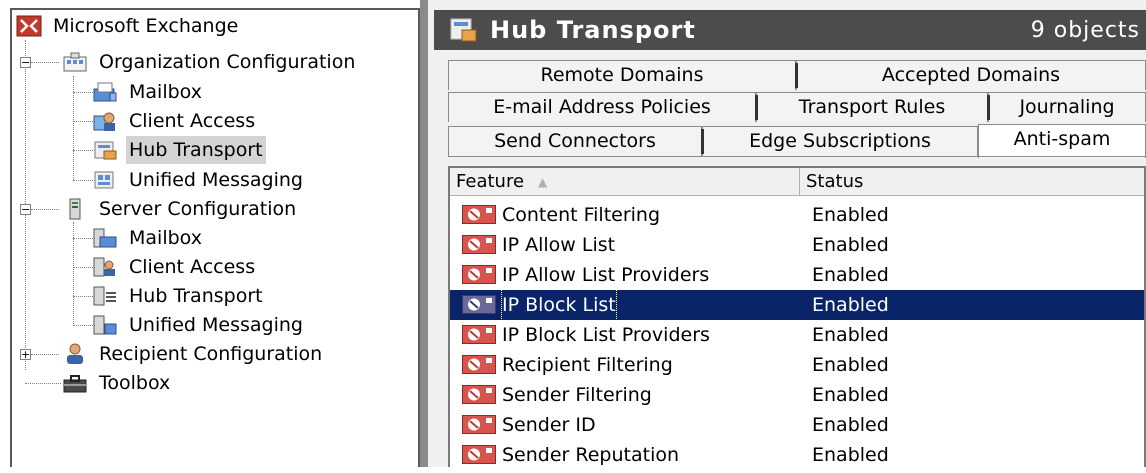 The image size is (1146, 473). I want to click on organization-icon, so click(75, 62).